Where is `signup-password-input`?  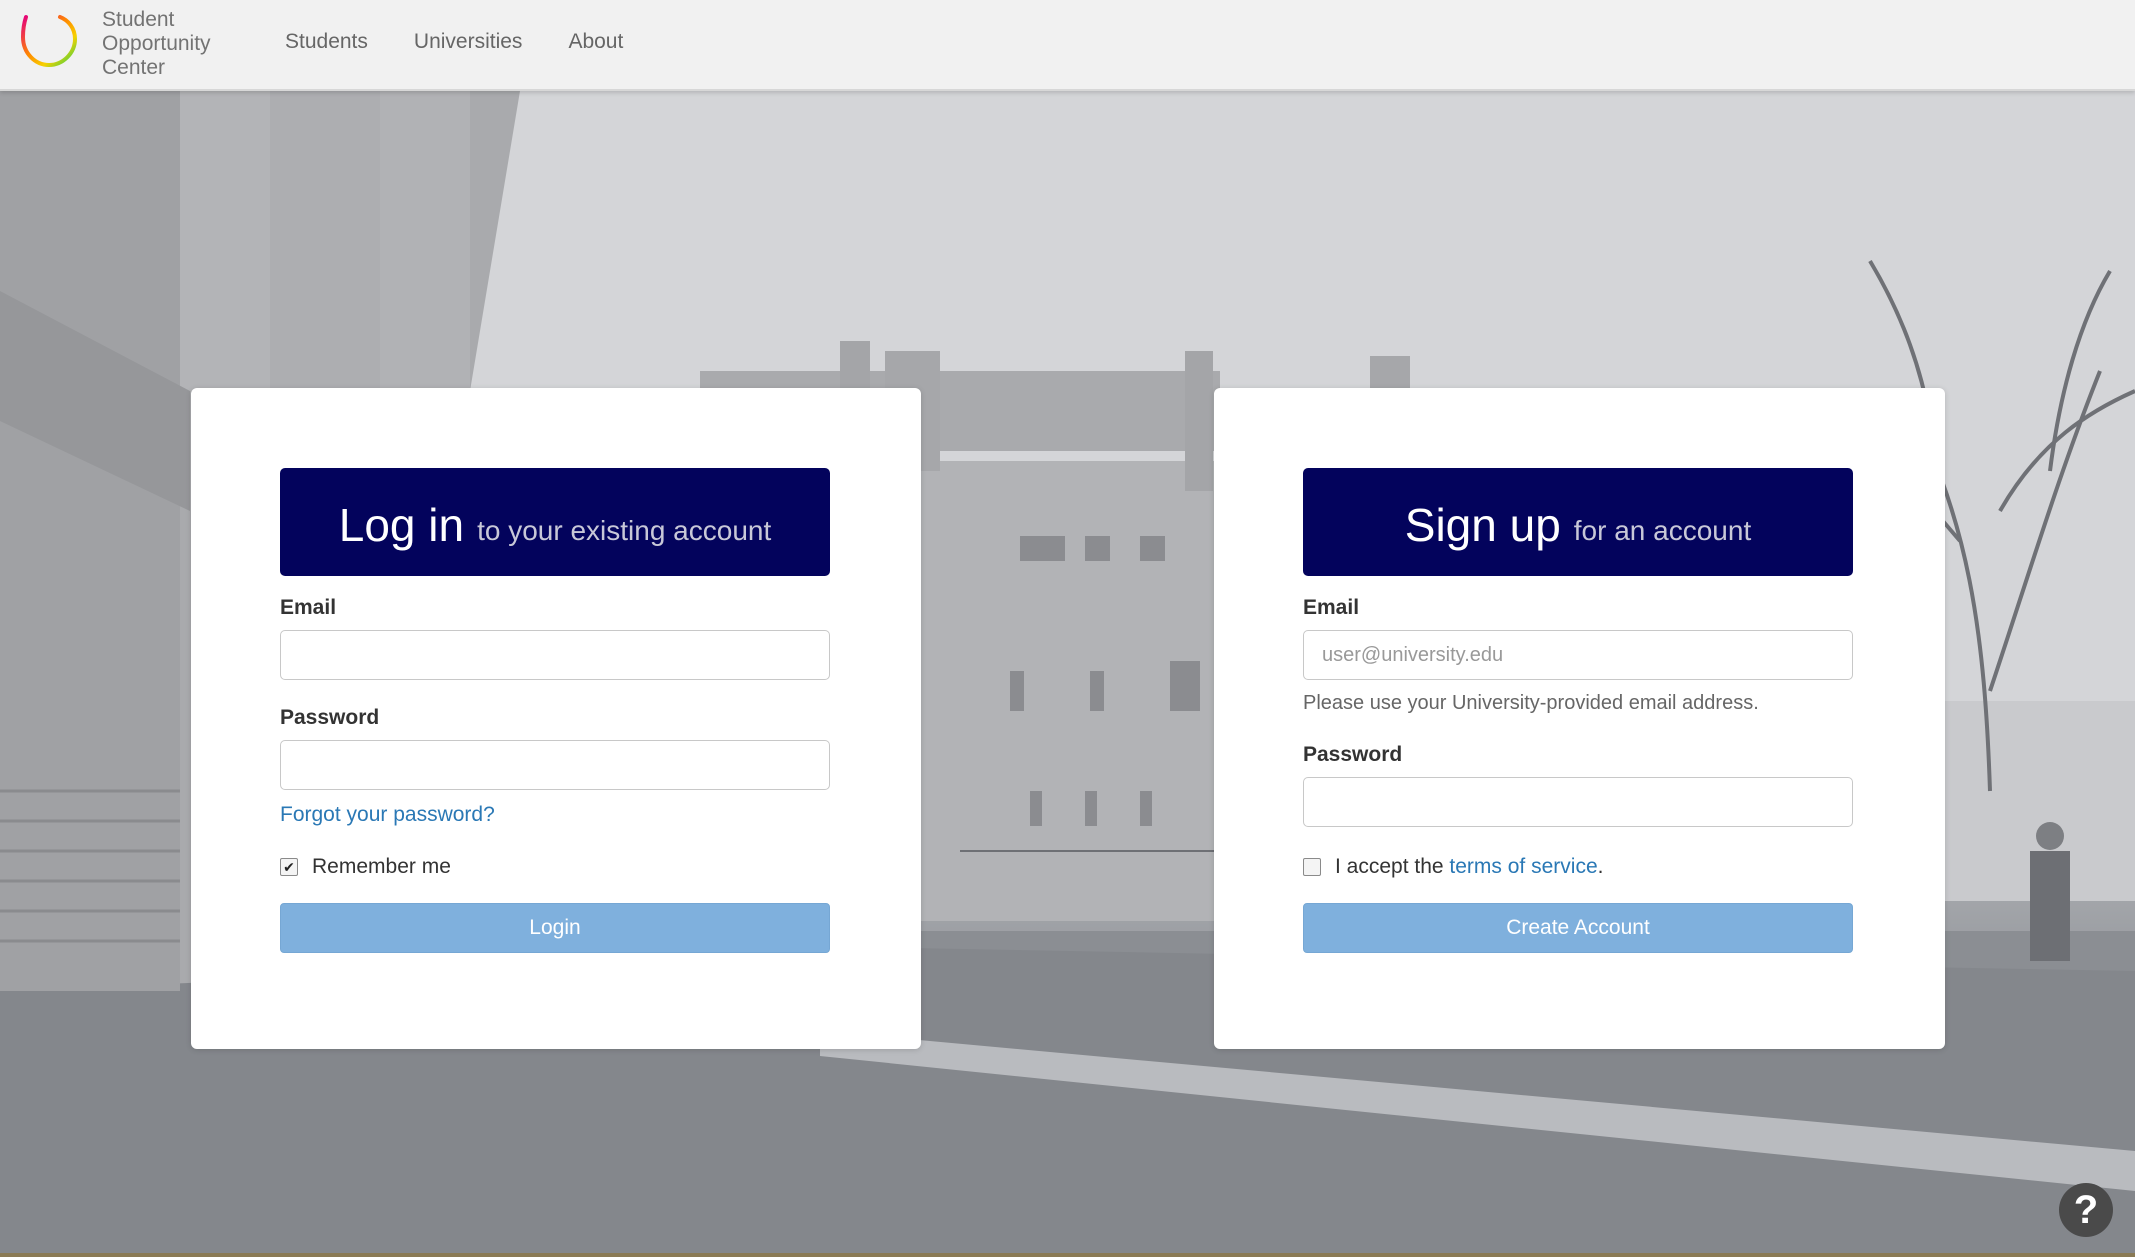 signup-password-input is located at coordinates (1578, 802).